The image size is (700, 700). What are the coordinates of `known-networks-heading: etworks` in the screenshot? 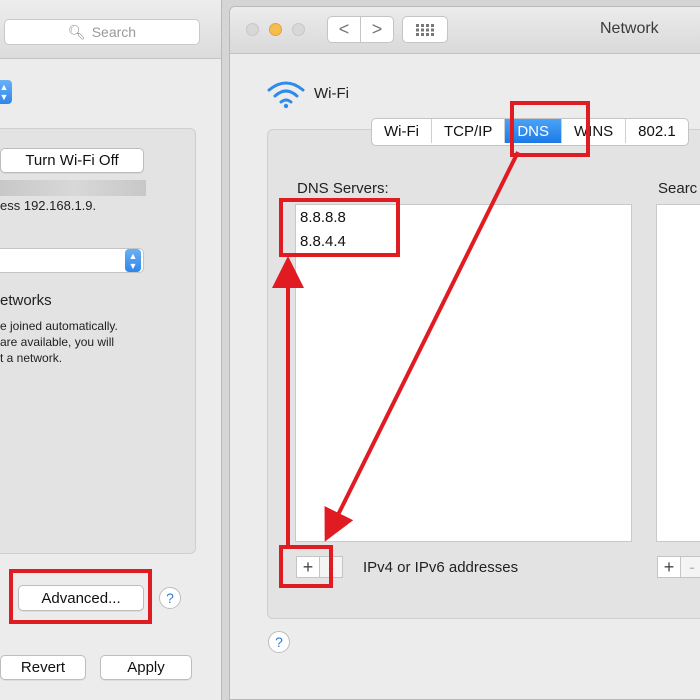 It's located at (26, 300).